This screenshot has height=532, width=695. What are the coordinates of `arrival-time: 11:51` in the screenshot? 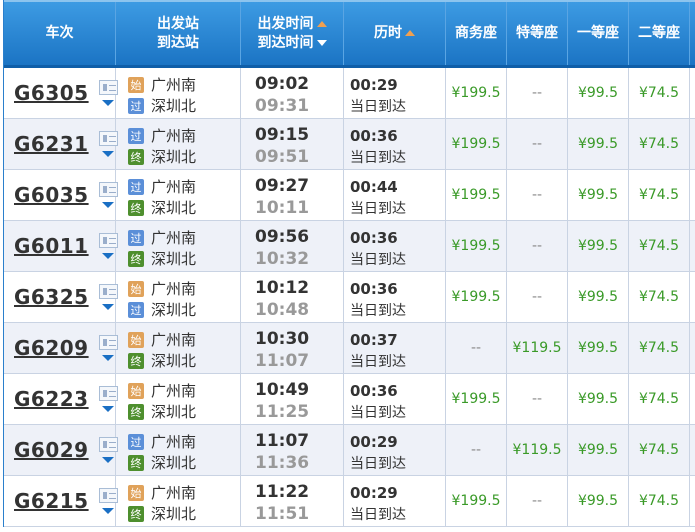 It's located at (282, 514).